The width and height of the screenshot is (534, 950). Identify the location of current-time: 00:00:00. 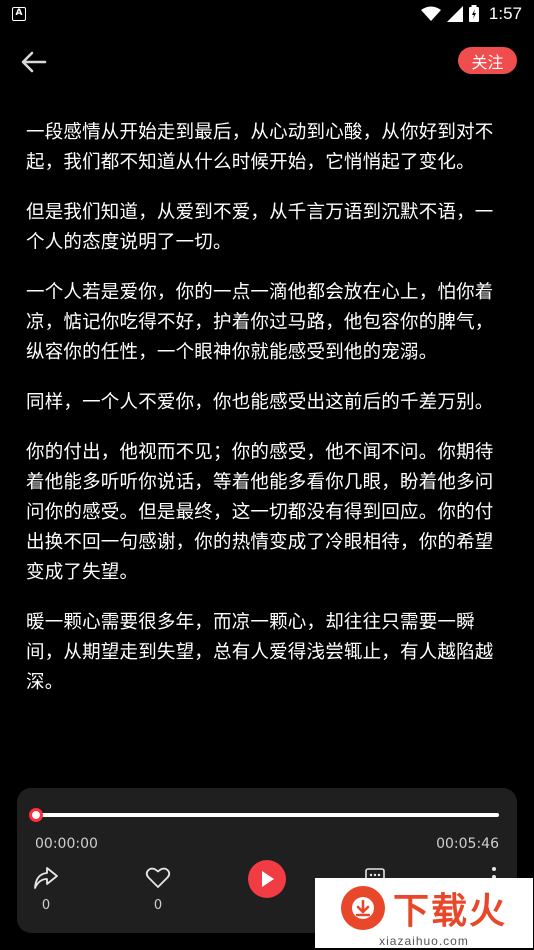
(66, 844).